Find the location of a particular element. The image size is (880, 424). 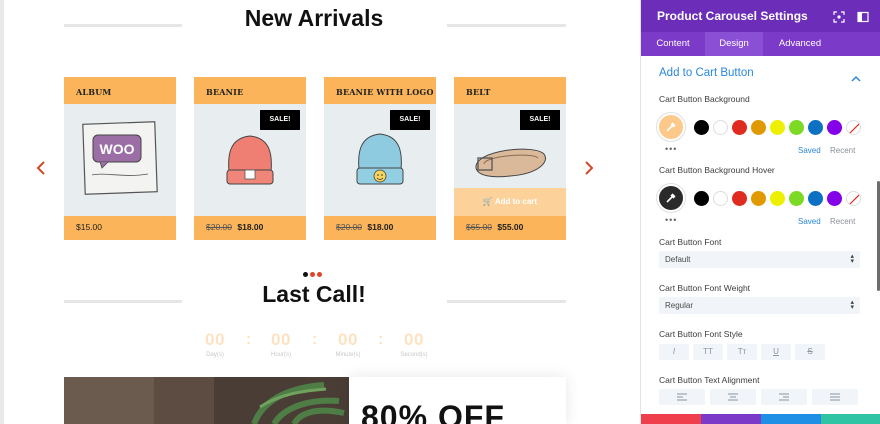

product-image-album: WOO is located at coordinates (120, 160).